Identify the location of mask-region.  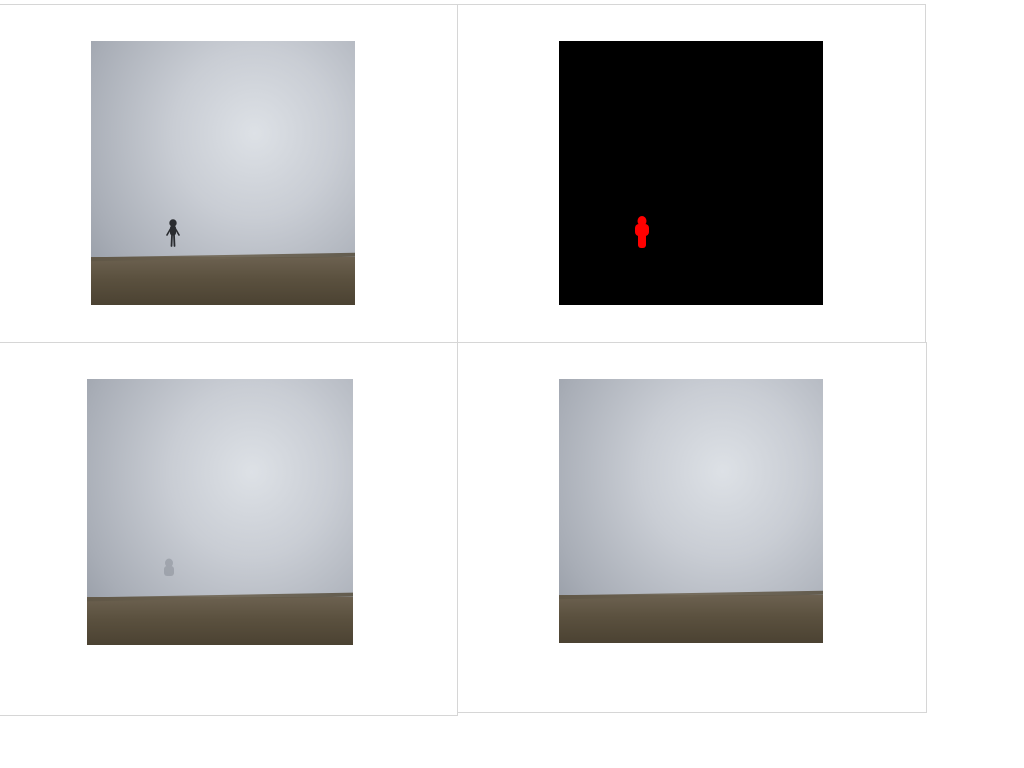
(642, 232).